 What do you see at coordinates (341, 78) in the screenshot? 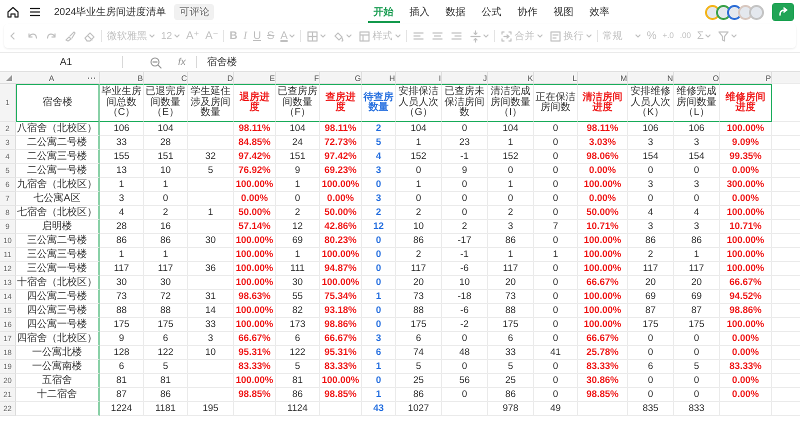
I see `column-letter: G` at bounding box center [341, 78].